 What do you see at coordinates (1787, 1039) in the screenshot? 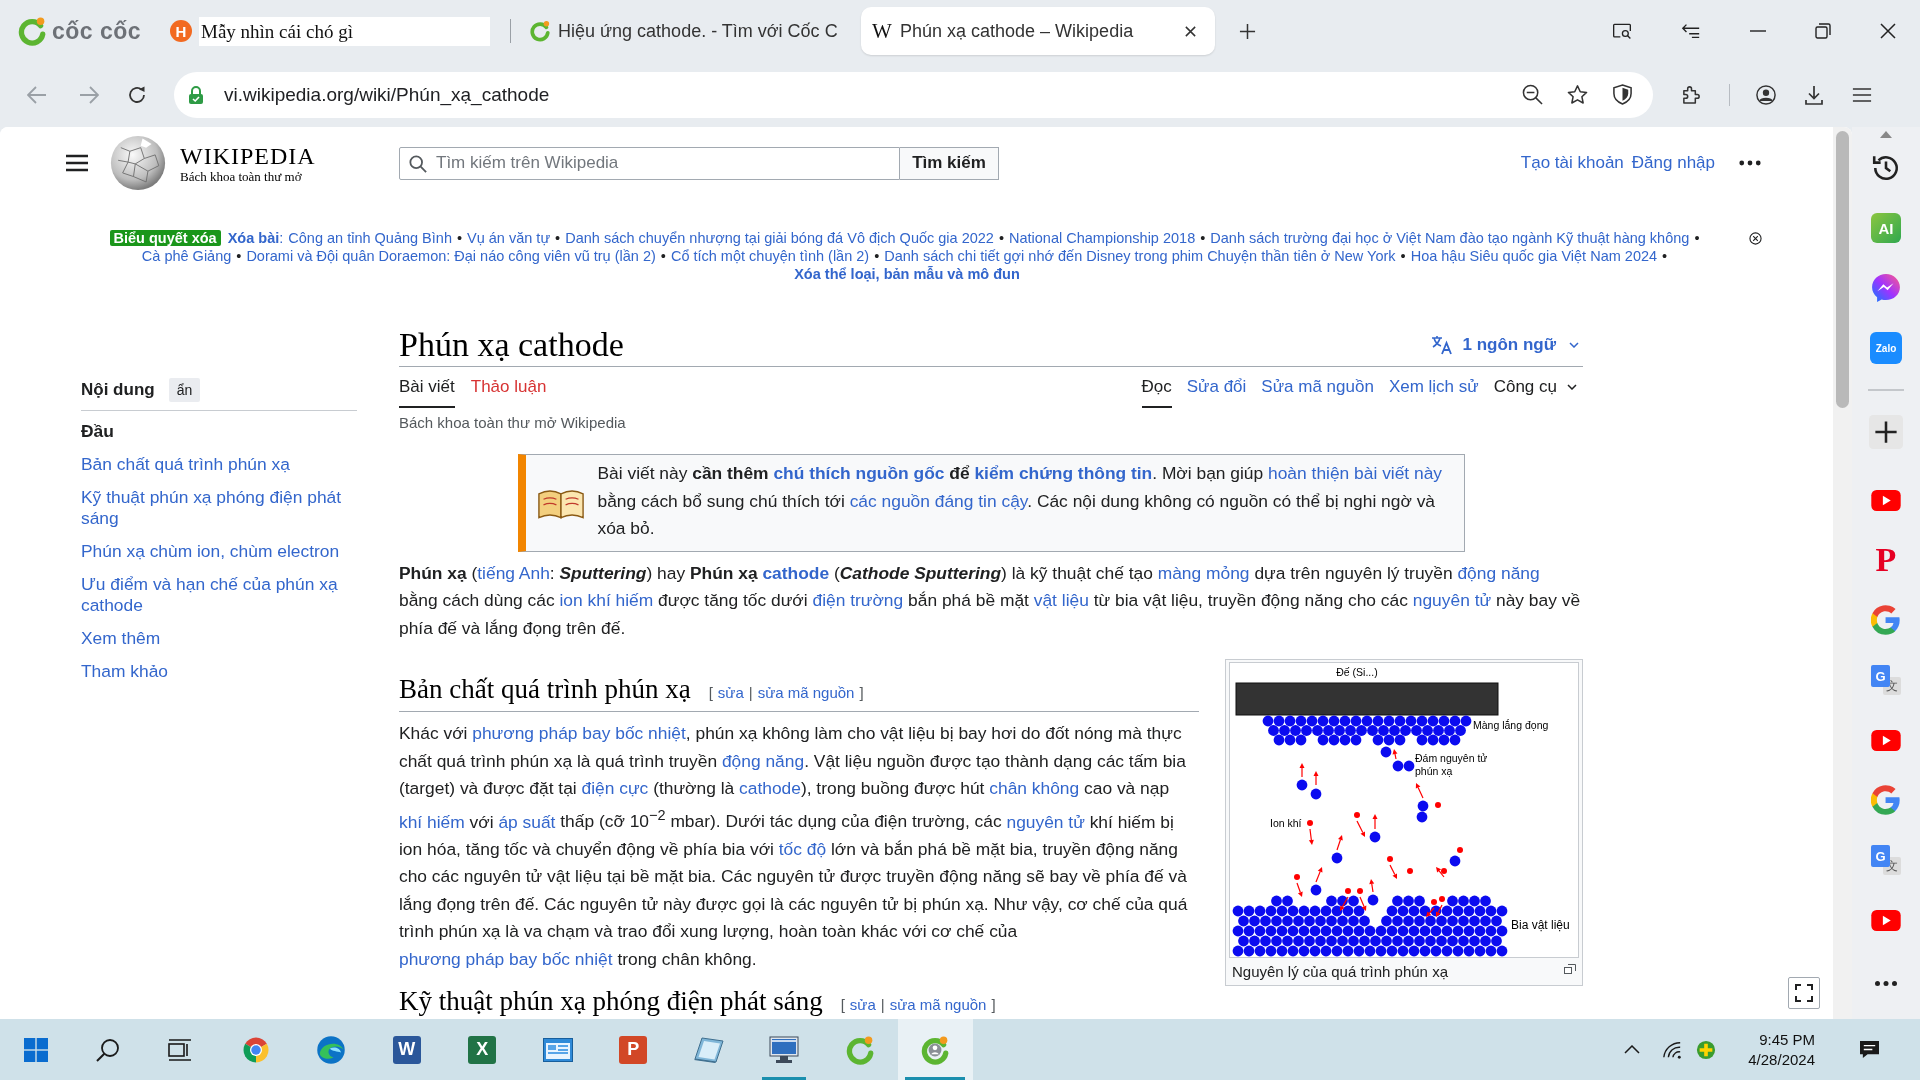
I see `clock-time: 9:45 PM` at bounding box center [1787, 1039].